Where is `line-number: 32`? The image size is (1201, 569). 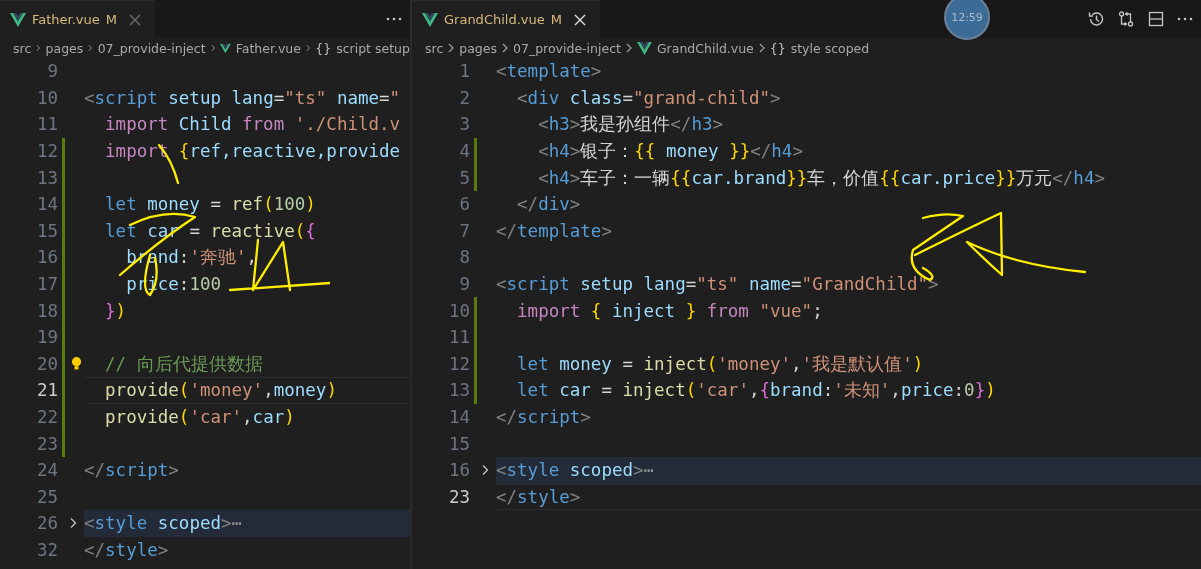
line-number: 32 is located at coordinates (46, 550).